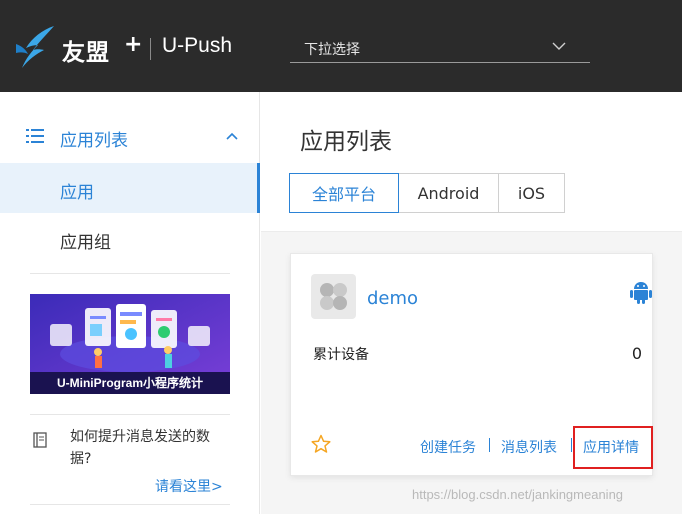 This screenshot has height=514, width=682. I want to click on app-select-dropdown: 下拉选择, so click(440, 49).